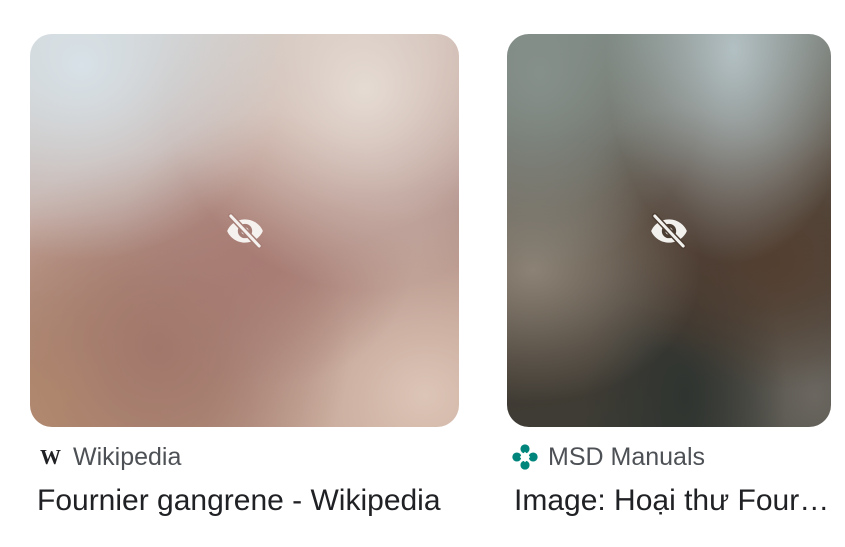 The width and height of the screenshot is (845, 547). Describe the element at coordinates (244, 501) in the screenshot. I see `result-title-link: Fournier gangrene - Wikipedia` at that location.